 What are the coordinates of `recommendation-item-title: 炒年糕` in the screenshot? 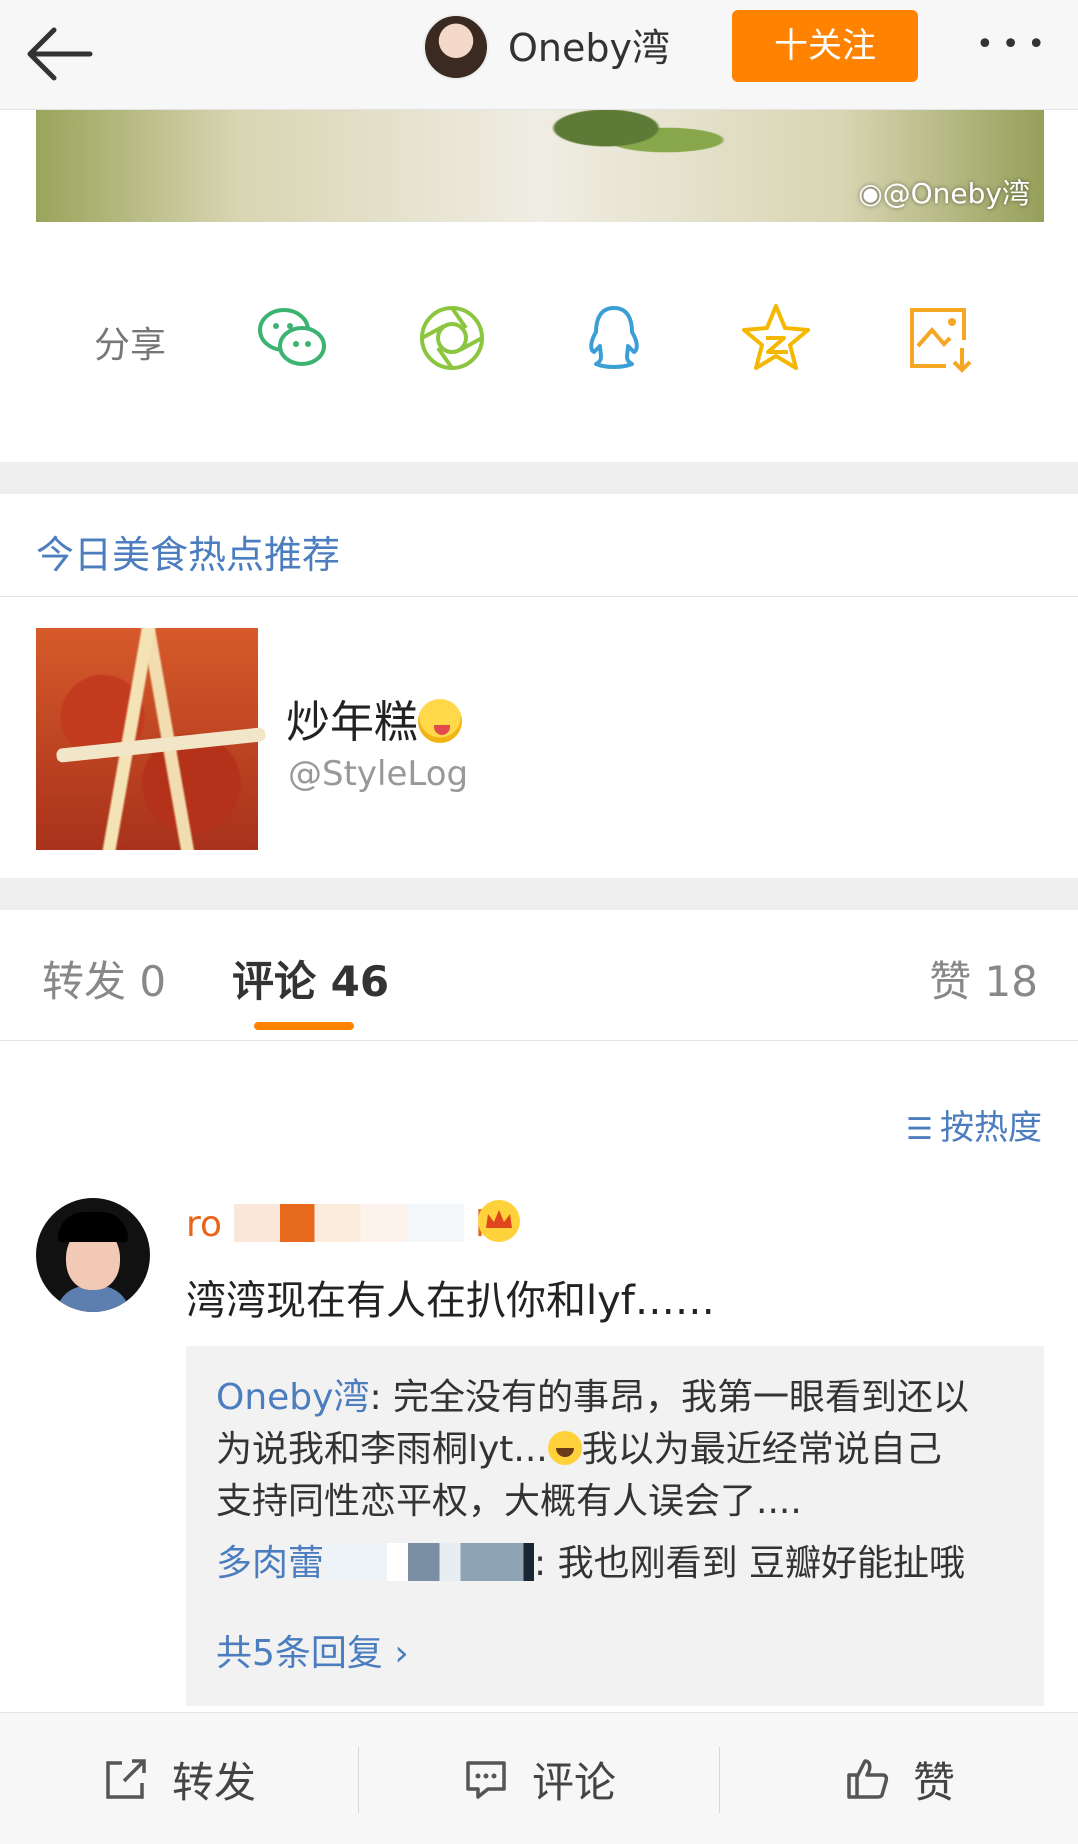 It's located at (374, 718).